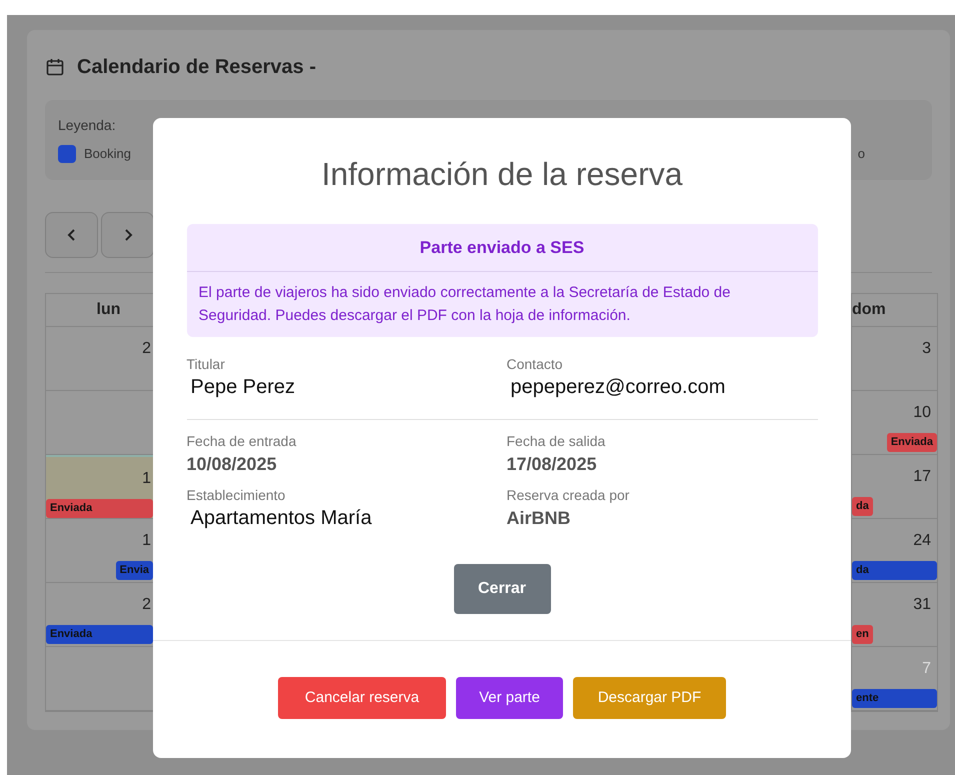  What do you see at coordinates (107, 154) in the screenshot?
I see `legend-label: Booking` at bounding box center [107, 154].